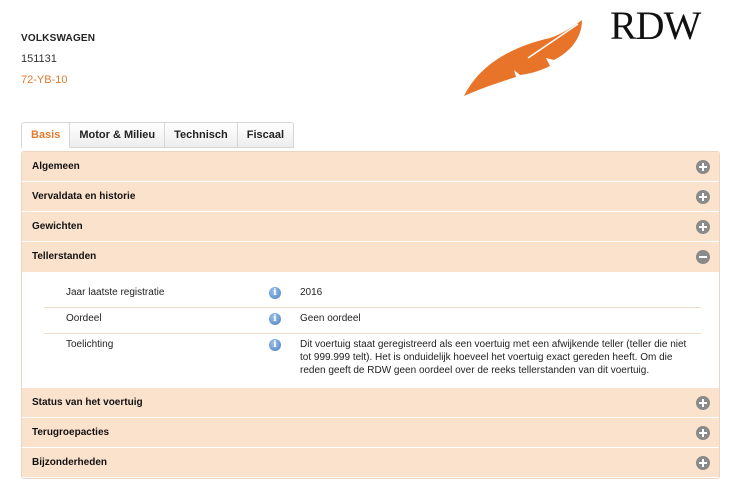 This screenshot has width=756, height=487. I want to click on tab-technisch: Technisch, so click(201, 135).